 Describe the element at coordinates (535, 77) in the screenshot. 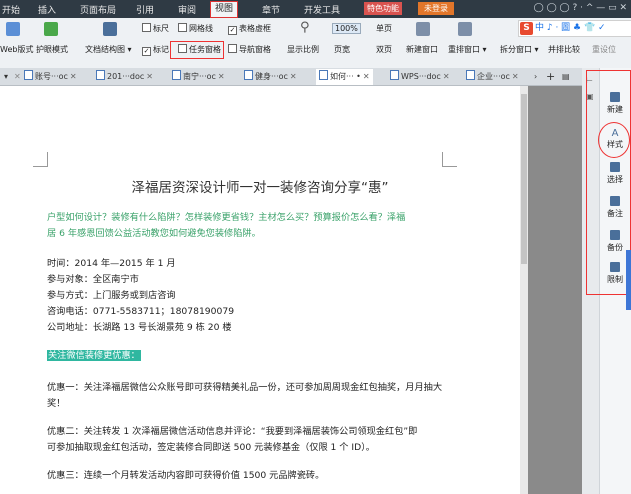

I see `tab-scroll-right: ›` at that location.